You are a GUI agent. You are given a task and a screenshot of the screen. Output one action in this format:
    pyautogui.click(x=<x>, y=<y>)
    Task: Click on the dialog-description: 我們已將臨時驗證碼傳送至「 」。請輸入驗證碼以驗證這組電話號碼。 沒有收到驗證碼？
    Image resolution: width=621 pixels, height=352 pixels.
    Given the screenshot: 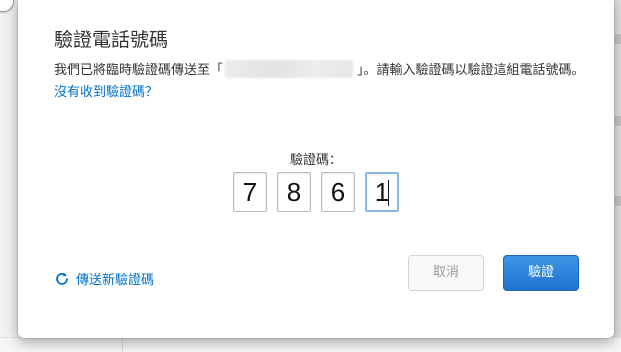 What is the action you would take?
    pyautogui.click(x=324, y=82)
    